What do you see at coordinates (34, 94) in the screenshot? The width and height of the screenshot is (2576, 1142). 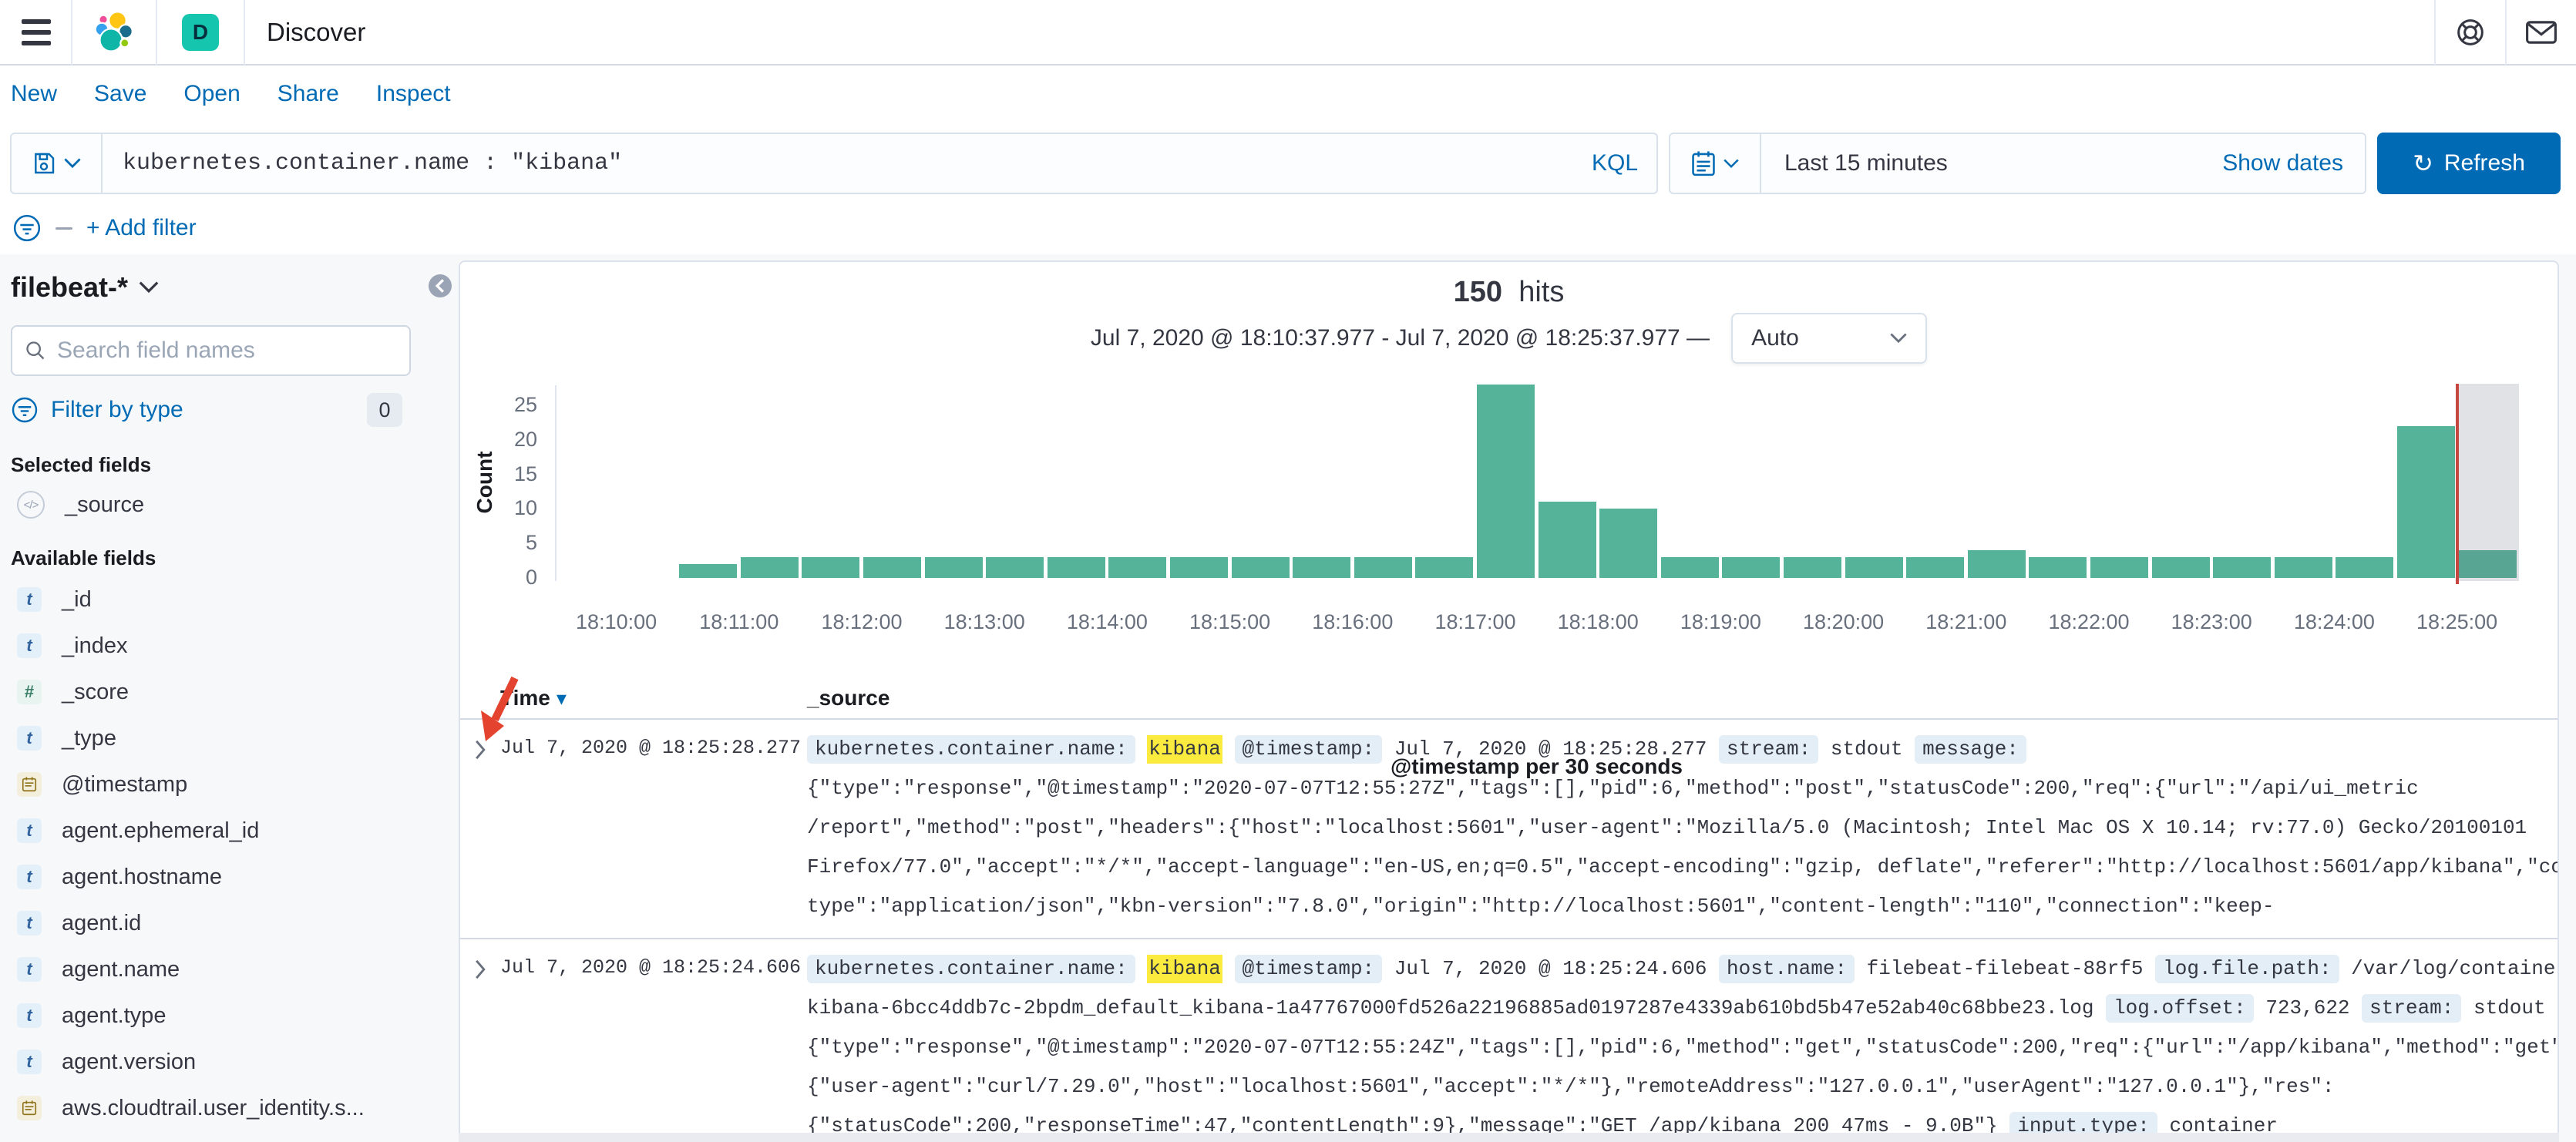 I see `toolbar-link-new: New` at bounding box center [34, 94].